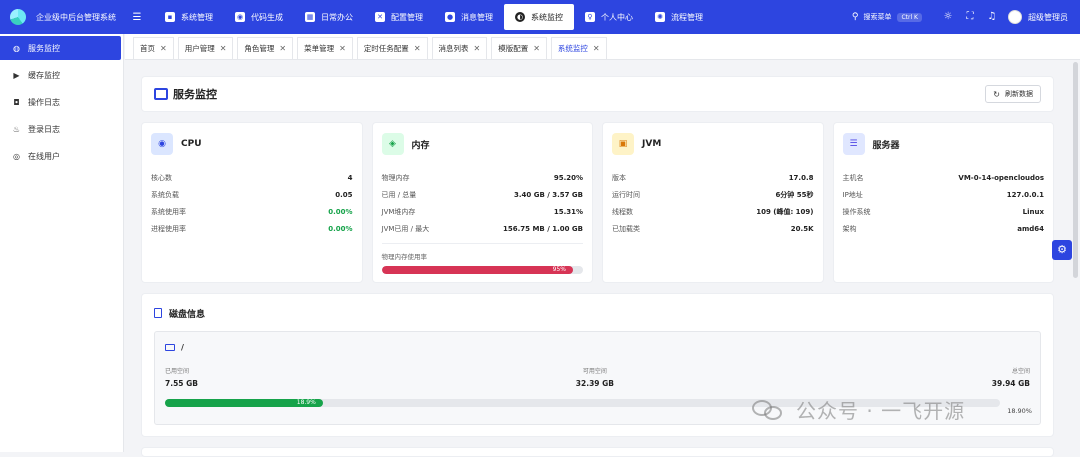 This screenshot has height=457, width=1080. I want to click on menu-label: 流程管理, so click(687, 17).